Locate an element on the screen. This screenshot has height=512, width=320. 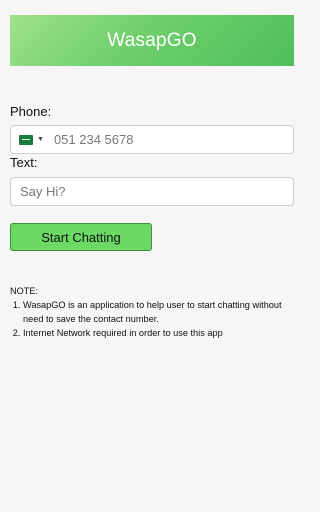
app-title: WasapGO is located at coordinates (152, 40).